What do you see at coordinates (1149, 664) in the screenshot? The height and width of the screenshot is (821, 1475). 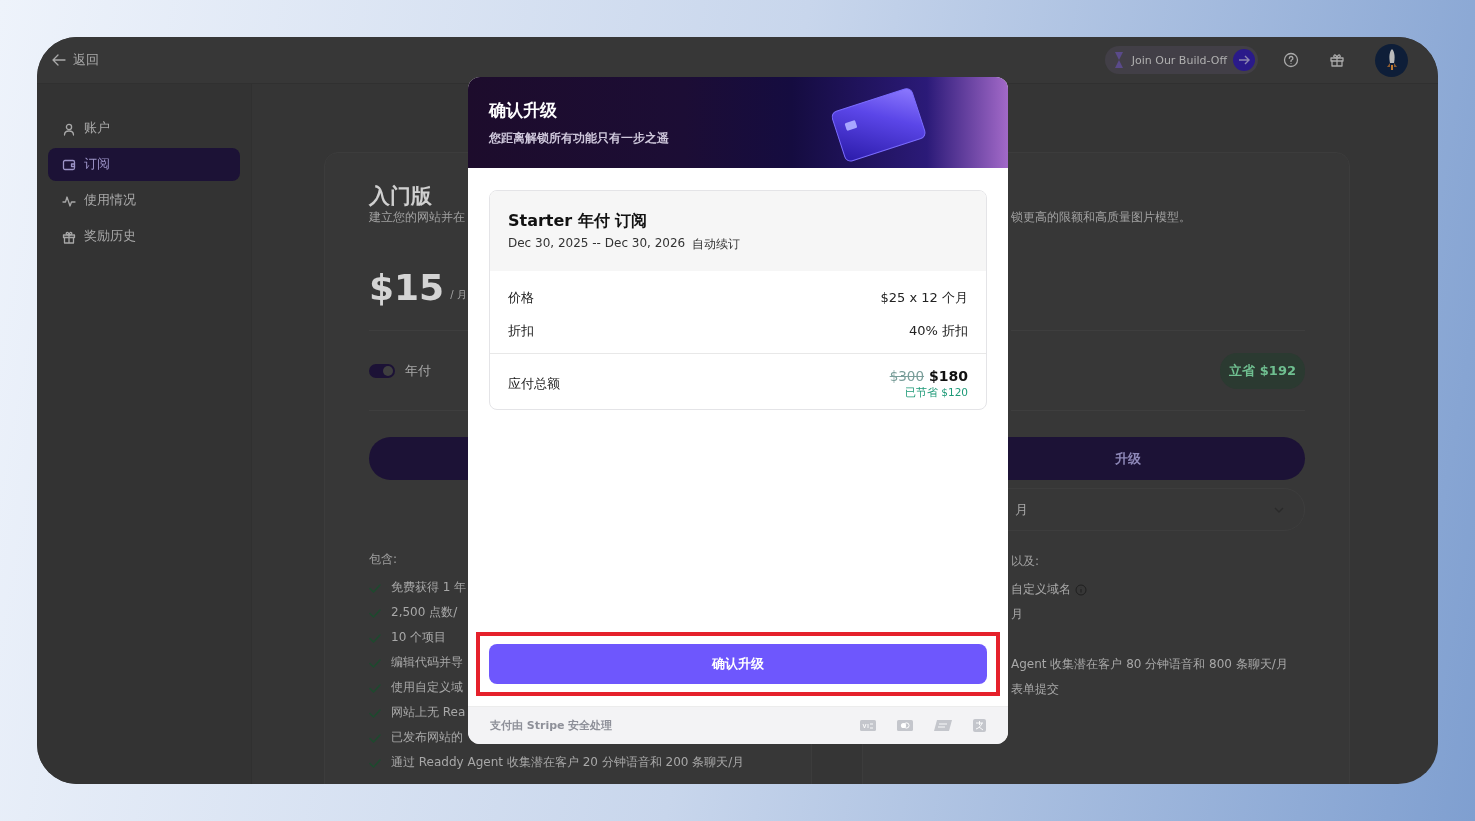 I see `feature-text: Agent 收集潜在客户 80 分钟语音和 800 条聊天/月` at bounding box center [1149, 664].